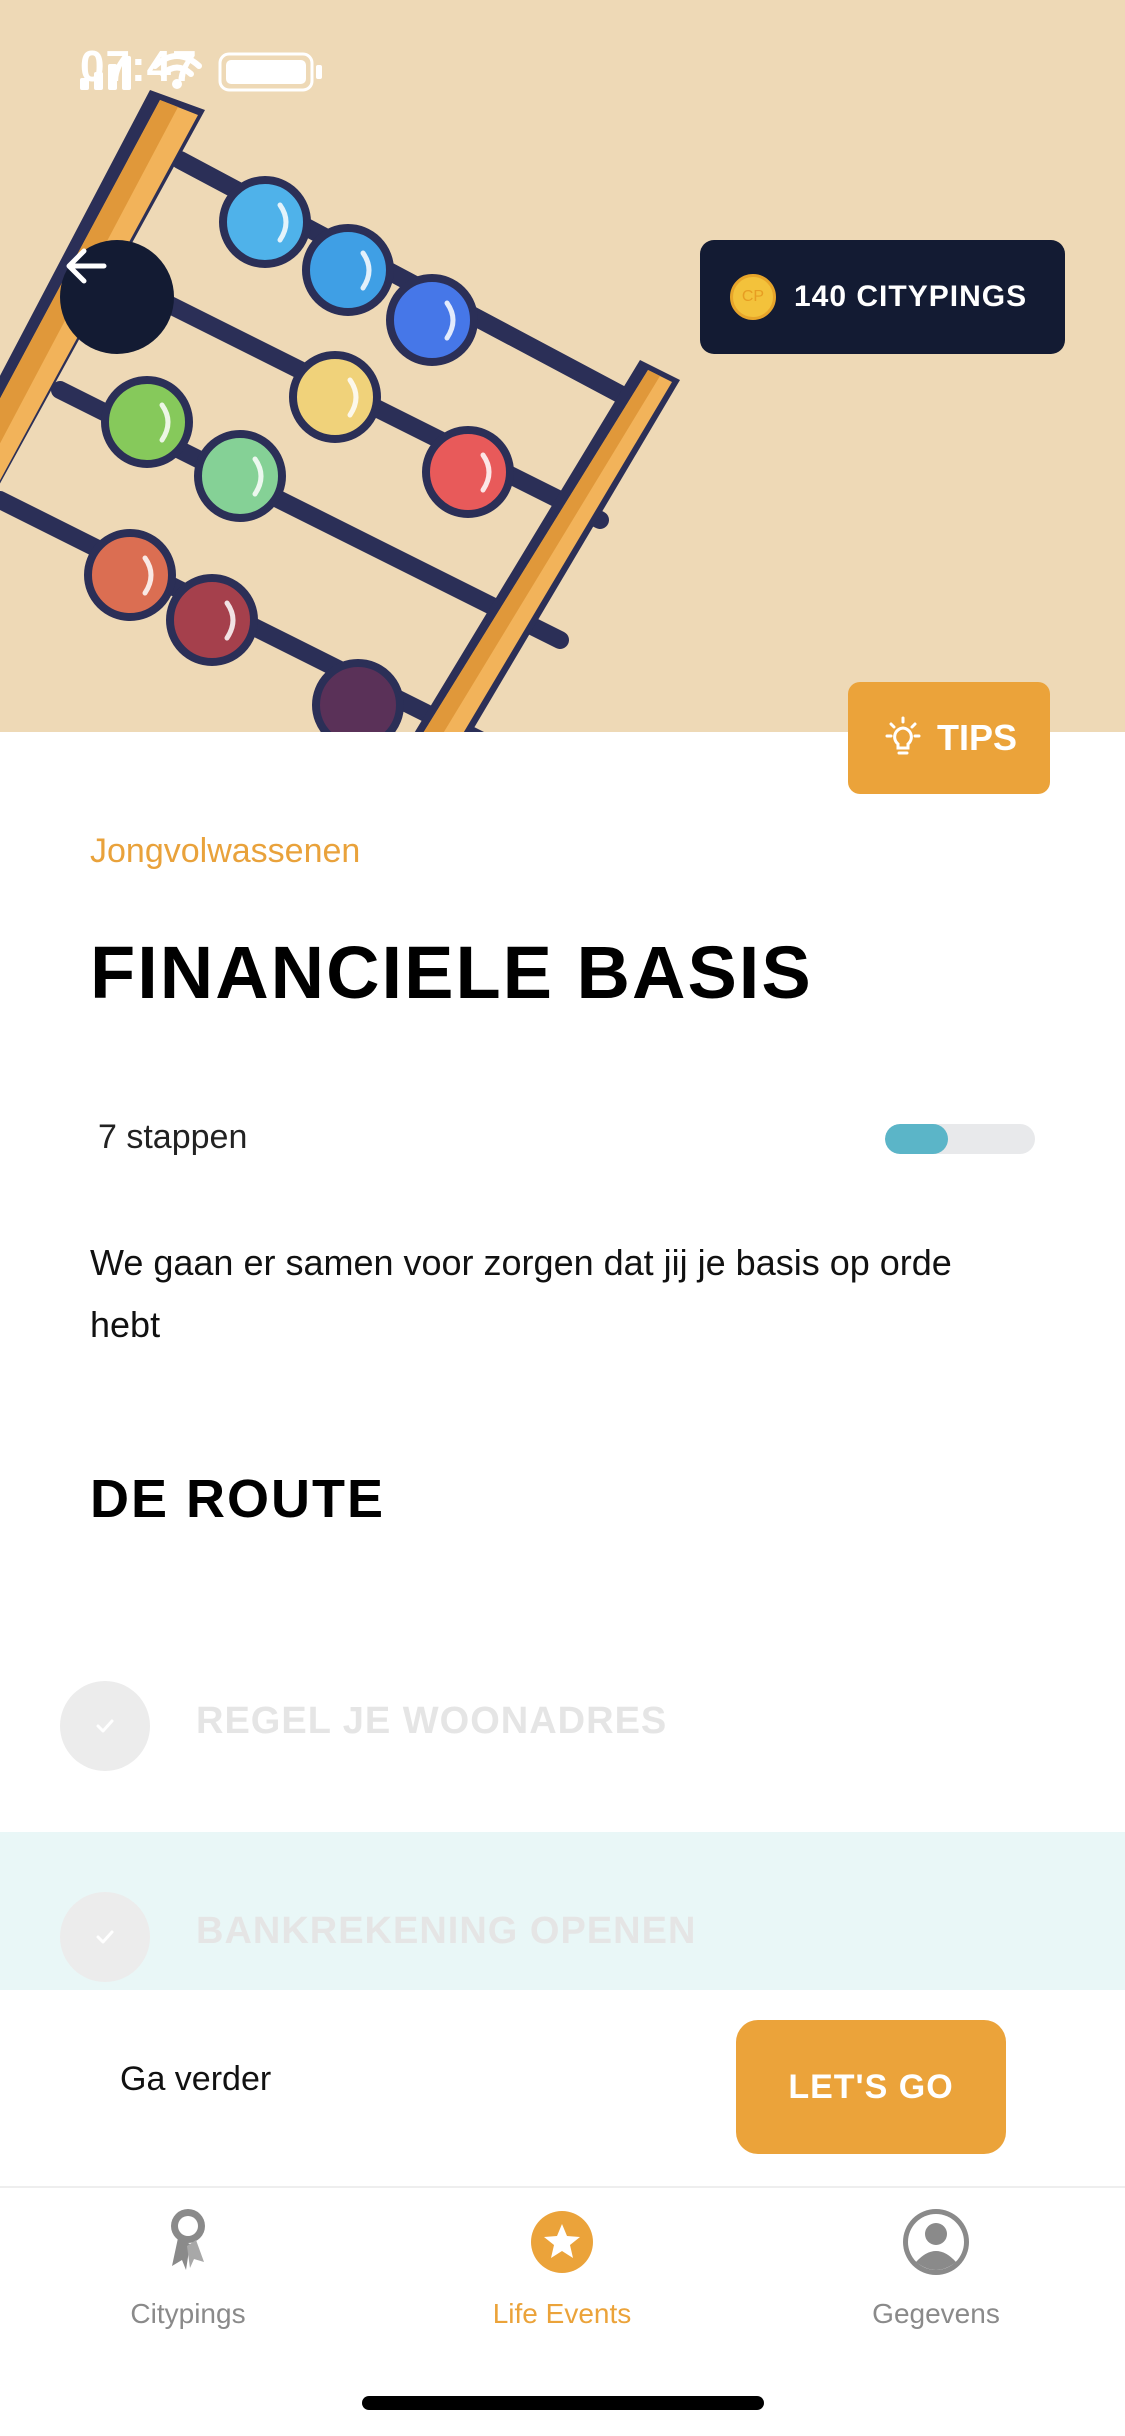 This screenshot has width=1125, height=2436. I want to click on route-item: BANKREKENING OPENEN, so click(562, 1912).